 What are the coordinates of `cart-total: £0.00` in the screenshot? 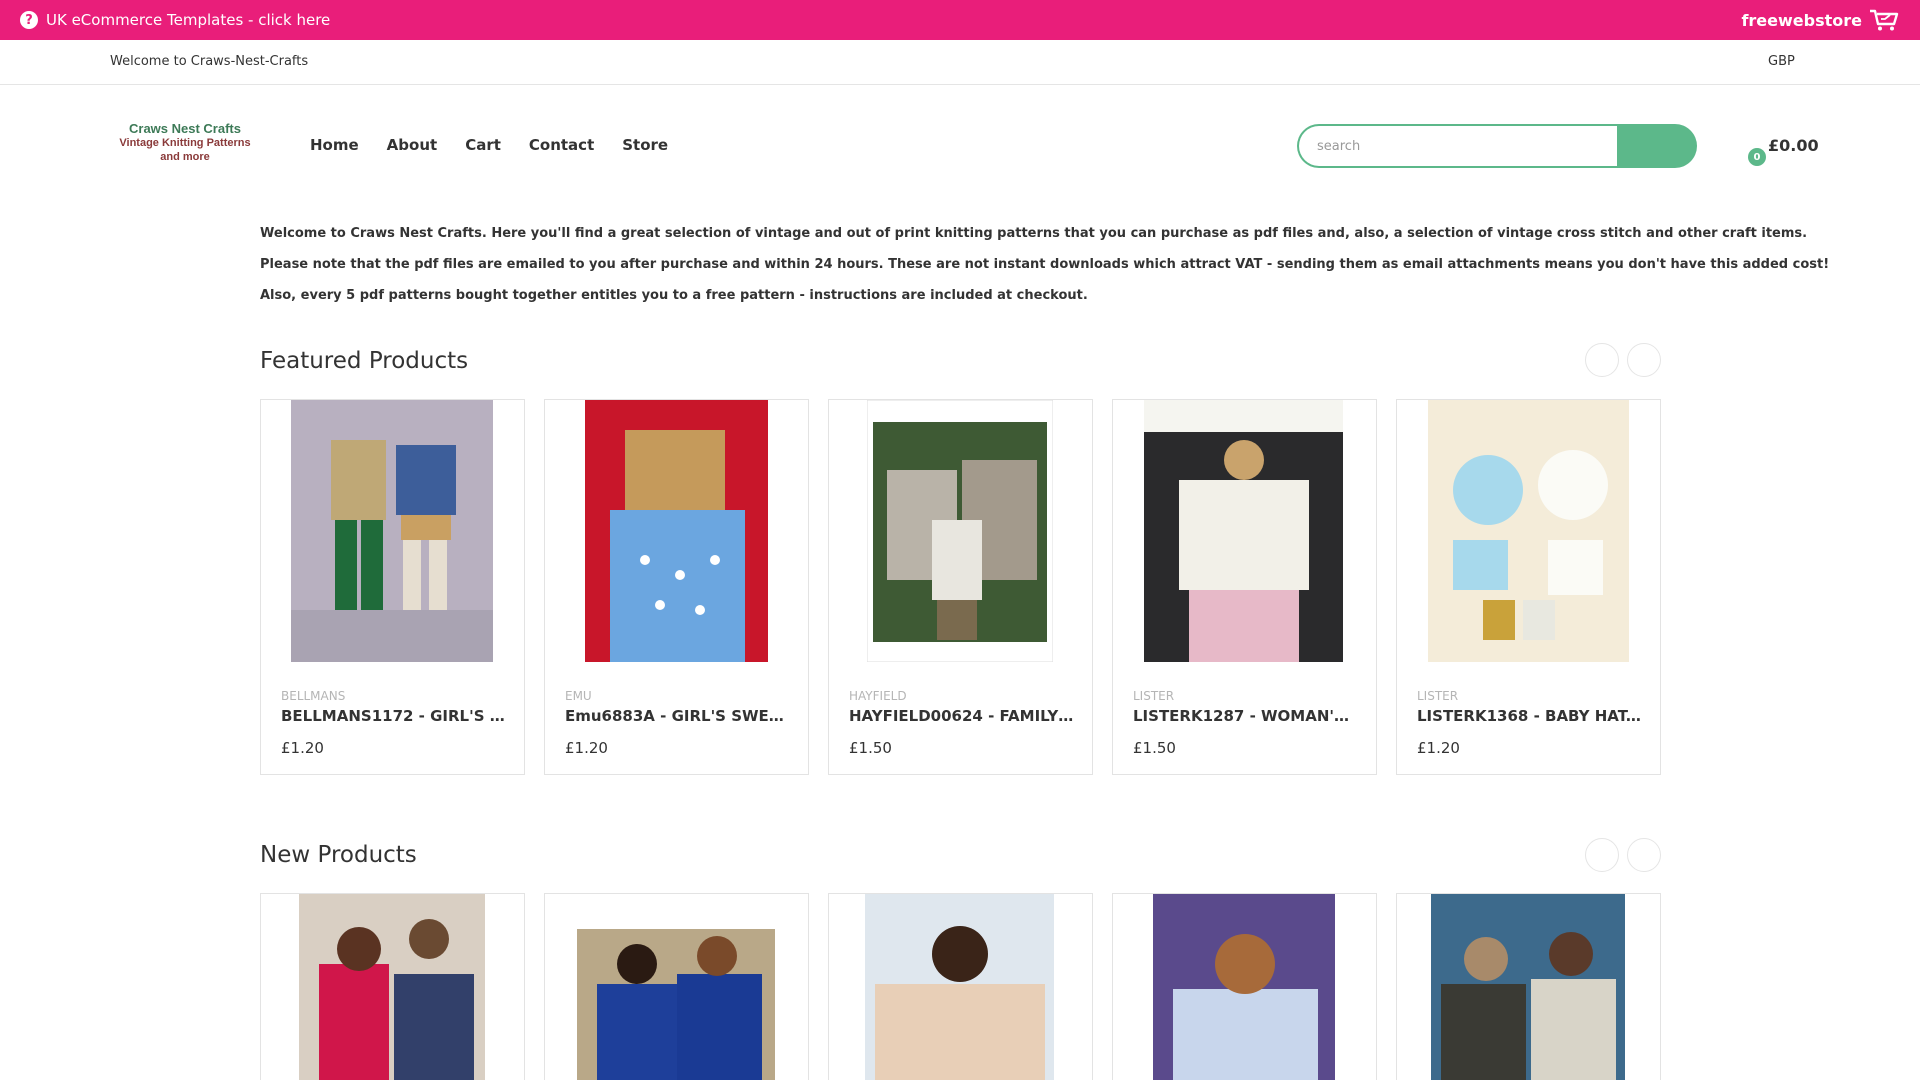 It's located at (1793, 145).